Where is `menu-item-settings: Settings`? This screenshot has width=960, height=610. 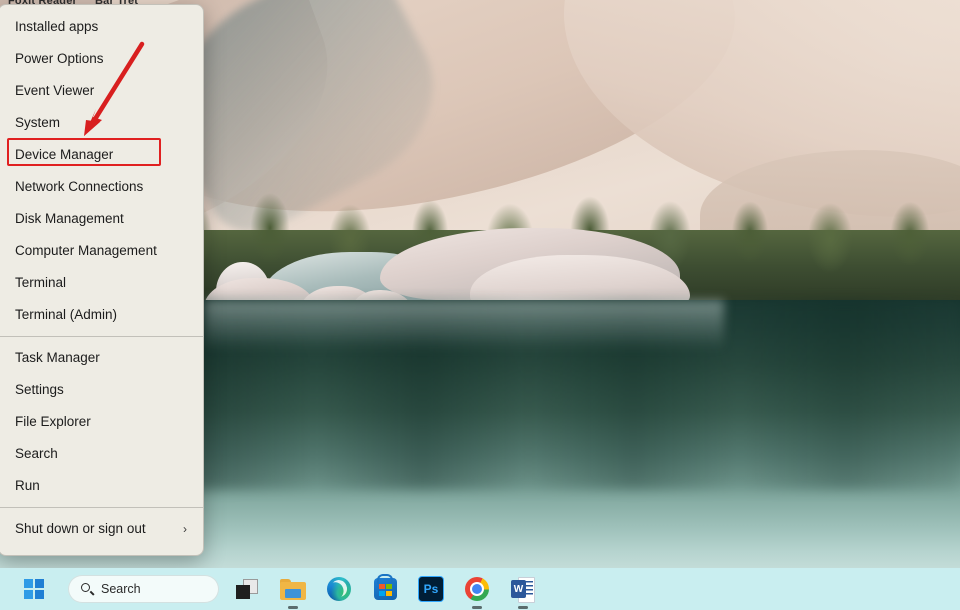
menu-item-settings: Settings is located at coordinates (101, 390).